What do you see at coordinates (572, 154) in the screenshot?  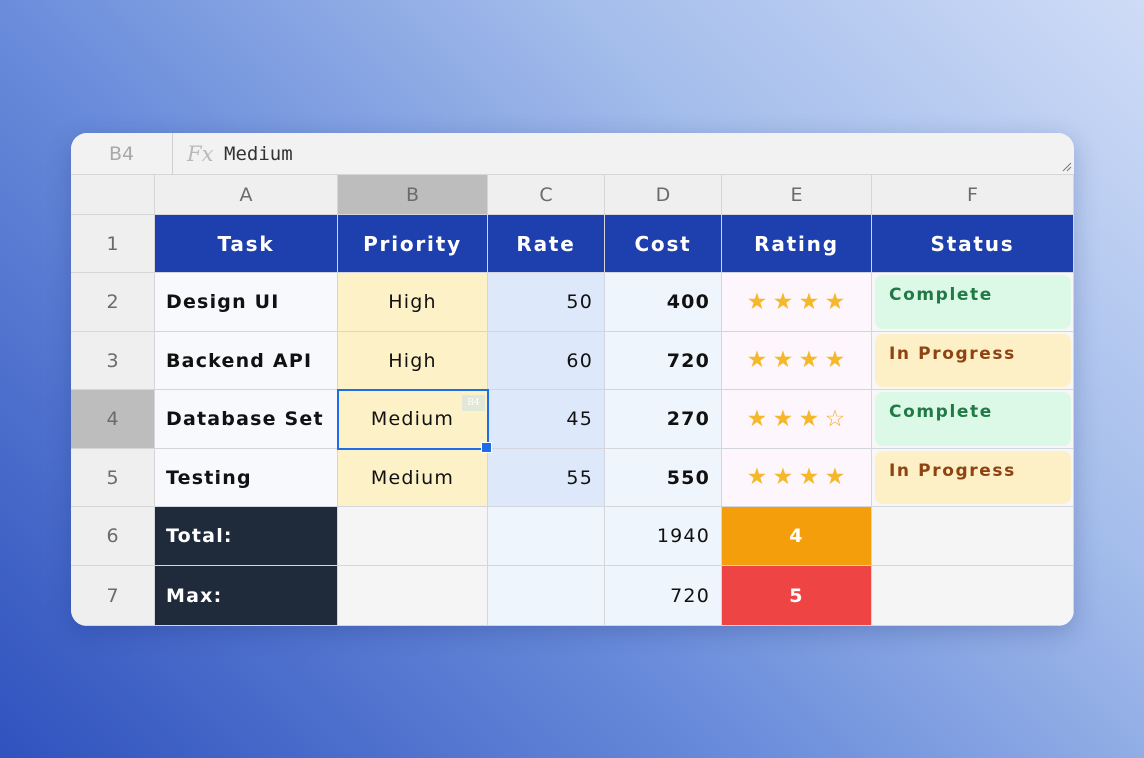 I see `formula-bar: B4 Fx Medium` at bounding box center [572, 154].